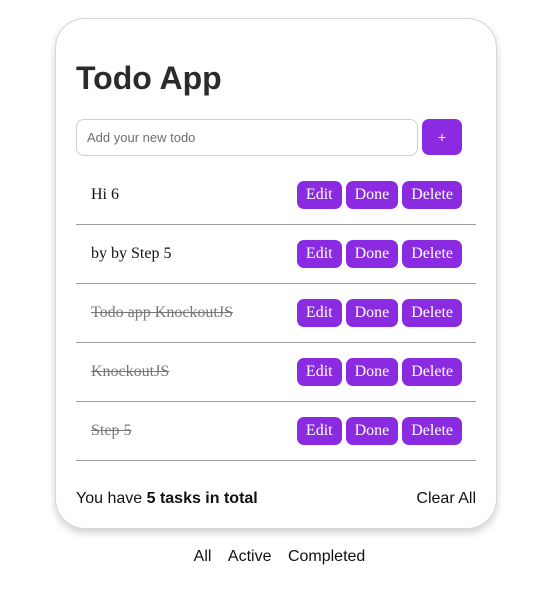 The width and height of the screenshot is (559, 612). I want to click on todo-item: by by Step 5 Edit Done Delete, so click(276, 254).